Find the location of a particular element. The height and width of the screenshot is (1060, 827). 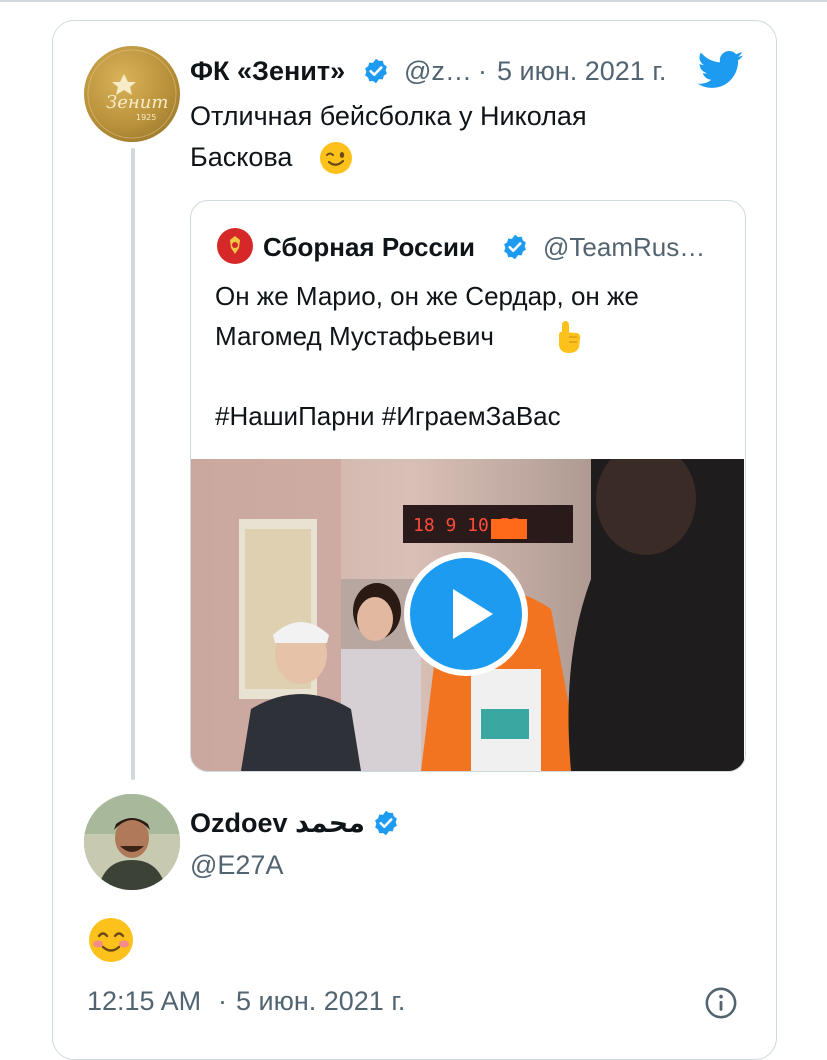

twitter-bird-icon is located at coordinates (721, 70).